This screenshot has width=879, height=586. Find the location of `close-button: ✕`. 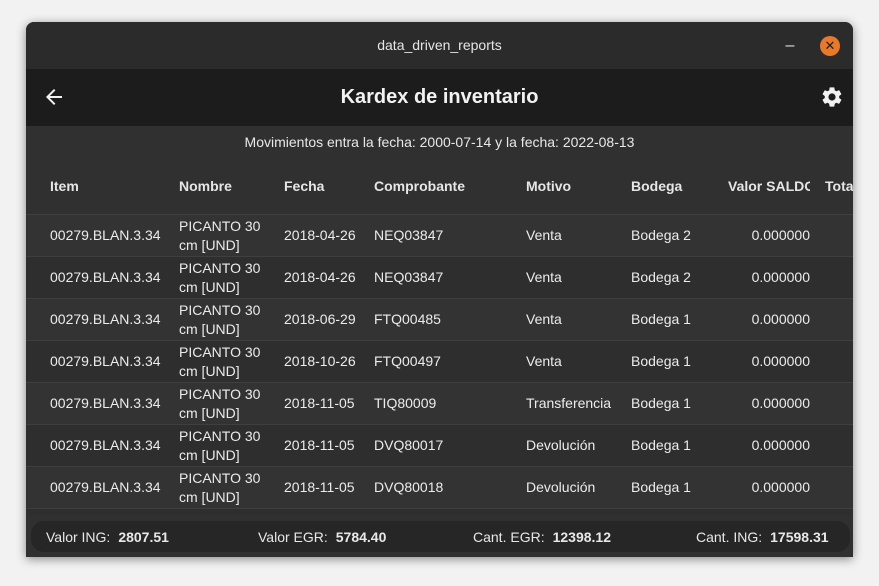

close-button: ✕ is located at coordinates (830, 46).